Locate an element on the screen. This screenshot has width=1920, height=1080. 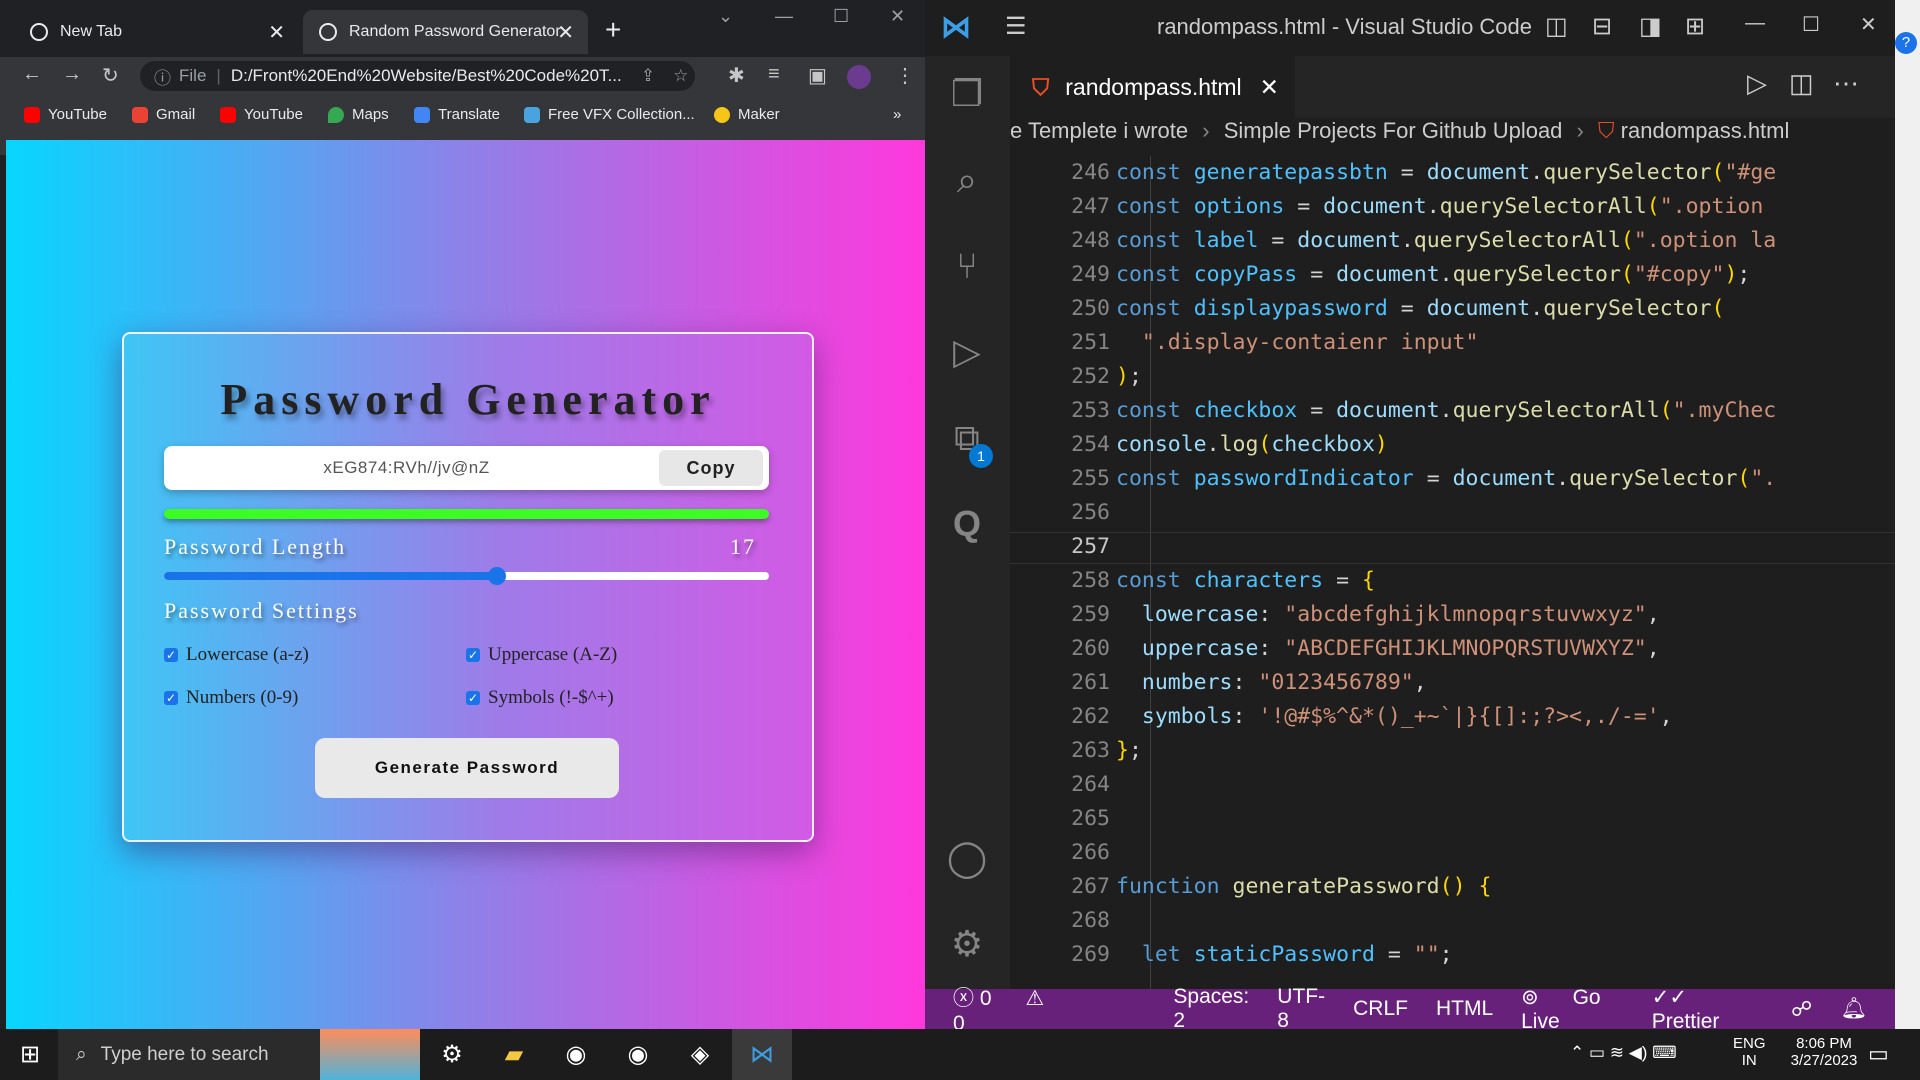
media-icon: ≡ is located at coordinates (774, 74).